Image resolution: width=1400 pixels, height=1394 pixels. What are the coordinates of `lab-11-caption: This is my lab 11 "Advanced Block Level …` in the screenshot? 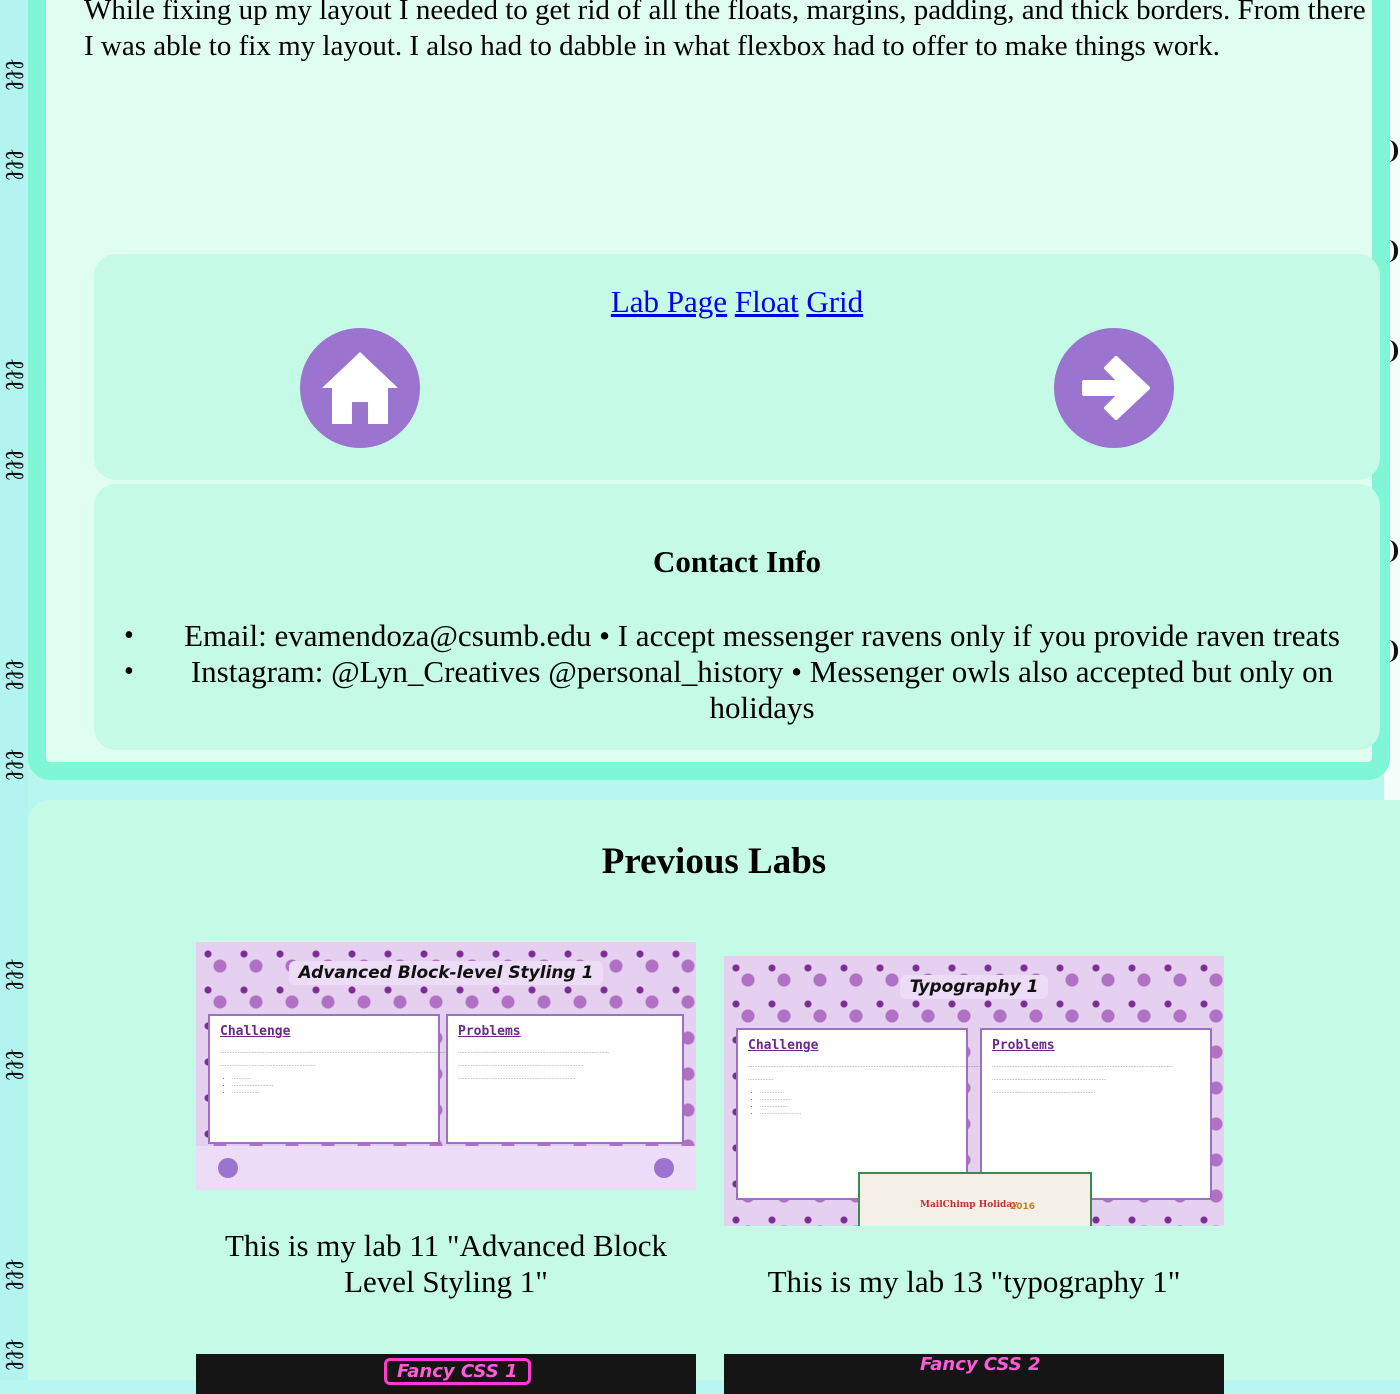 It's located at (446, 1263).